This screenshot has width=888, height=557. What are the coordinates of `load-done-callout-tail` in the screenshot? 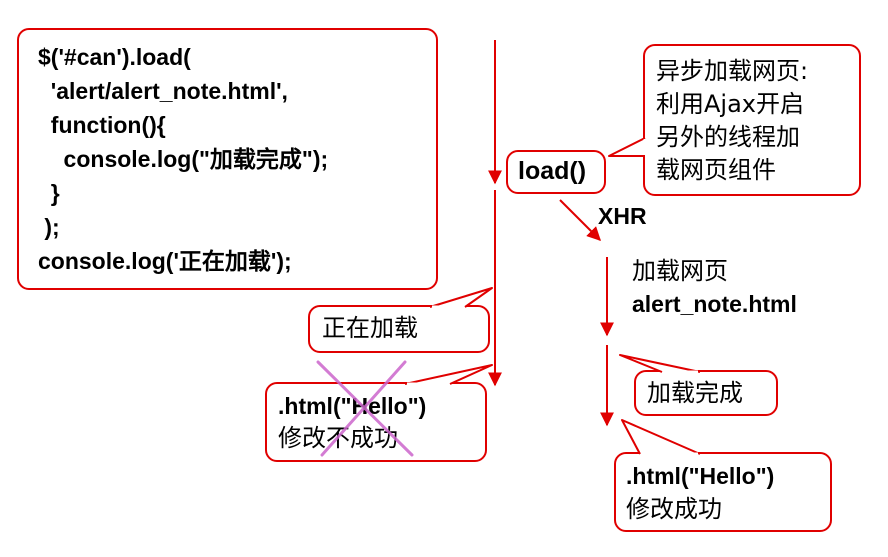 It's located at (660, 363).